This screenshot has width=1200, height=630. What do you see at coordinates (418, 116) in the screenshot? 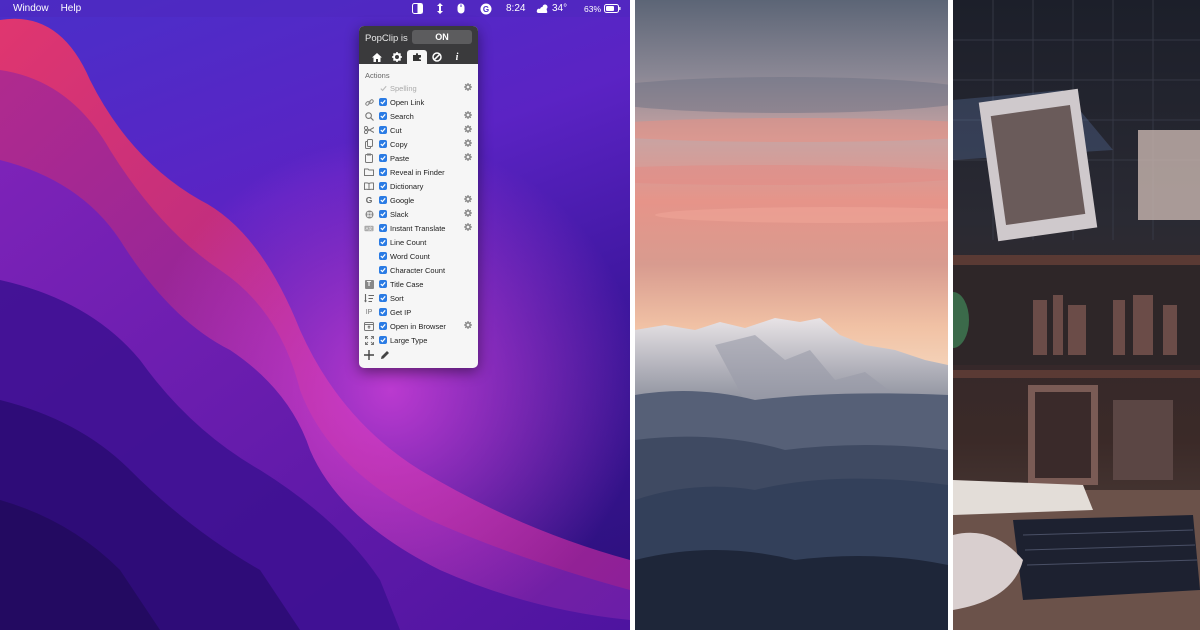
I see `action-row-search: Search` at bounding box center [418, 116].